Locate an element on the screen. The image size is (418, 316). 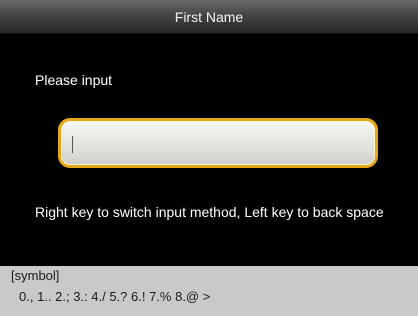
page-title: First Name is located at coordinates (209, 16).